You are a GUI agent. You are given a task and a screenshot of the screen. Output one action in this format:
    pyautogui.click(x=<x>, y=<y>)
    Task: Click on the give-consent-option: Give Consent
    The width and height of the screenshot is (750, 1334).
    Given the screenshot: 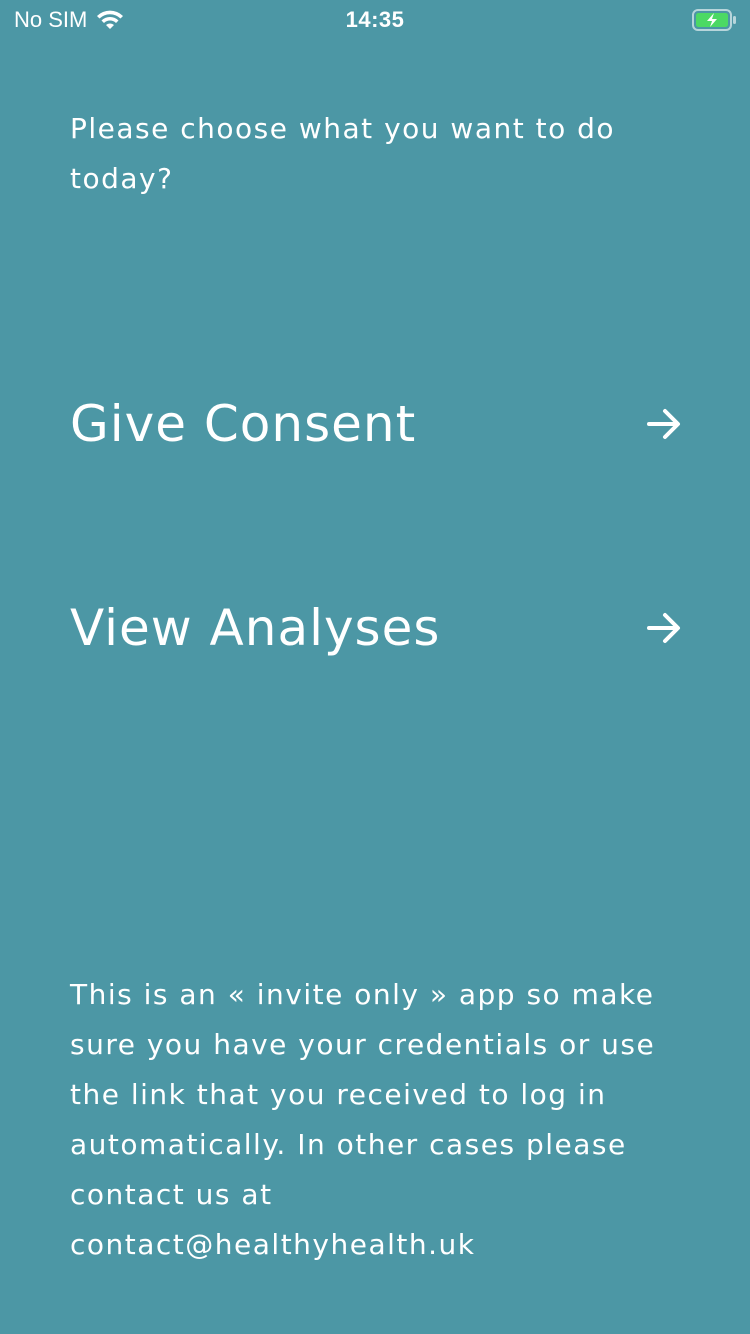 What is the action you would take?
    pyautogui.click(x=380, y=424)
    